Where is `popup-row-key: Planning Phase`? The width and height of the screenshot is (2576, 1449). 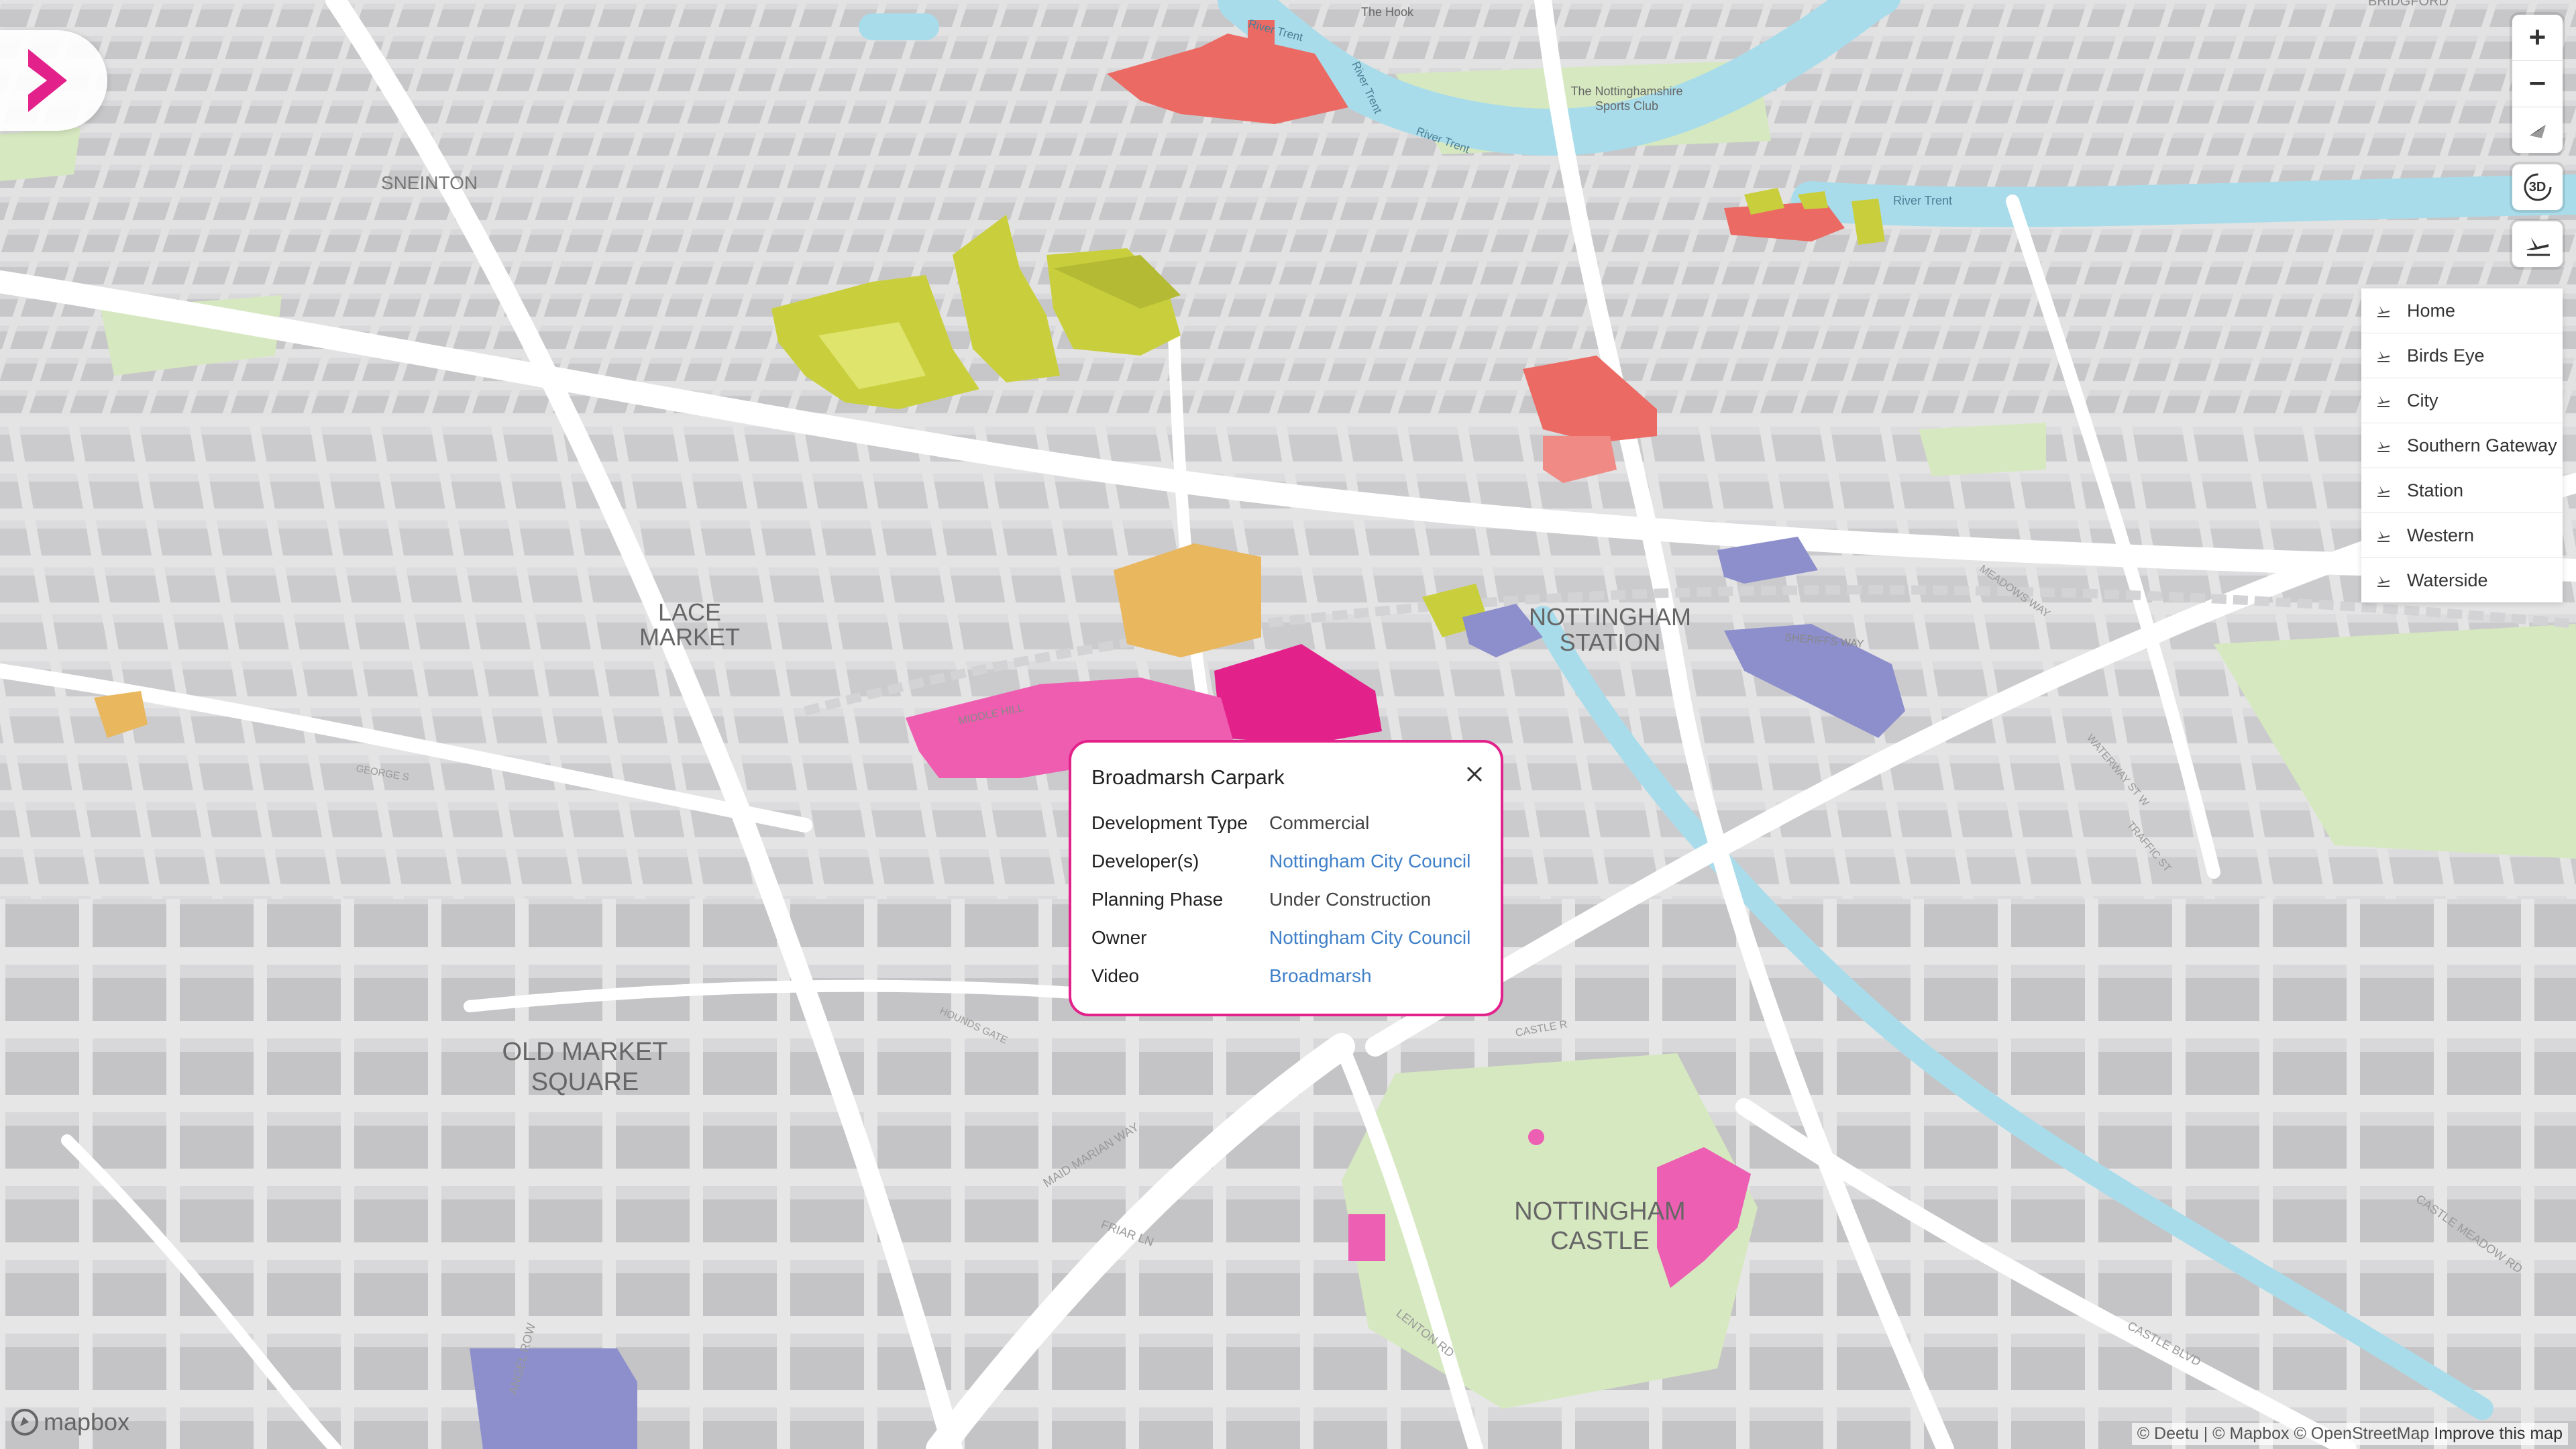
popup-row-key: Planning Phase is located at coordinates (1157, 899).